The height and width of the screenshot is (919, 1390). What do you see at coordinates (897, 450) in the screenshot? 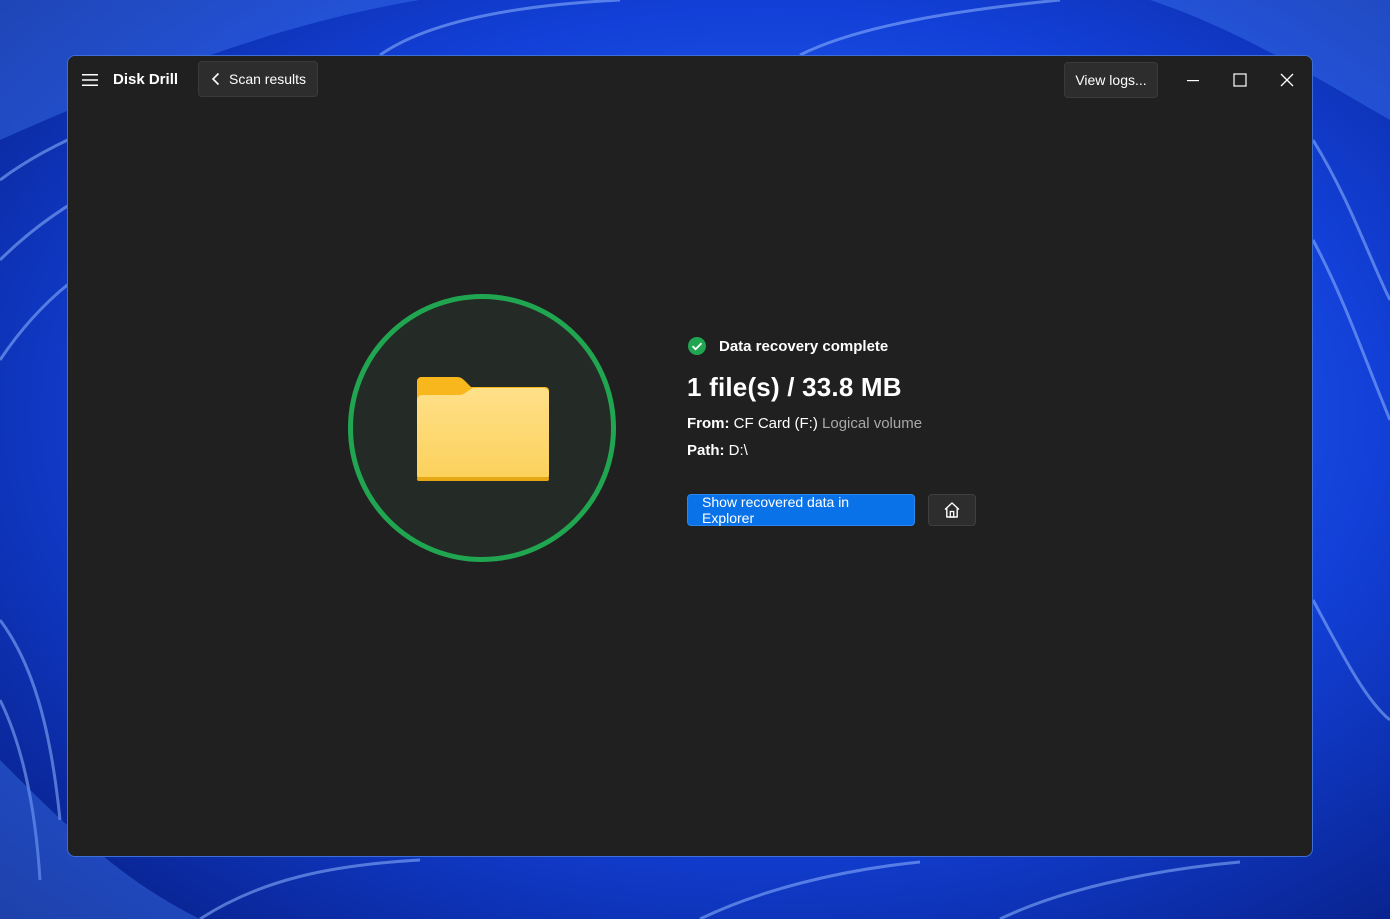
I see `path-line: Path: D:\` at bounding box center [897, 450].